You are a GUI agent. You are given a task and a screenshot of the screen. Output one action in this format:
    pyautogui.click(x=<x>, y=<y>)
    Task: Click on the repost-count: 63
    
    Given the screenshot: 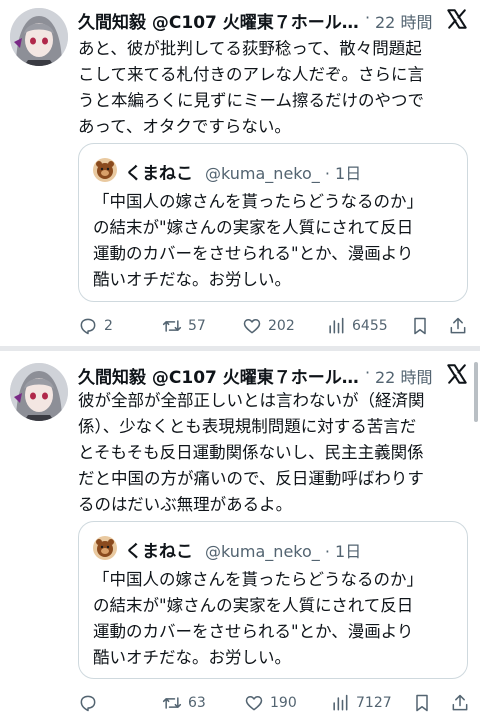 What is the action you would take?
    pyautogui.click(x=197, y=703)
    